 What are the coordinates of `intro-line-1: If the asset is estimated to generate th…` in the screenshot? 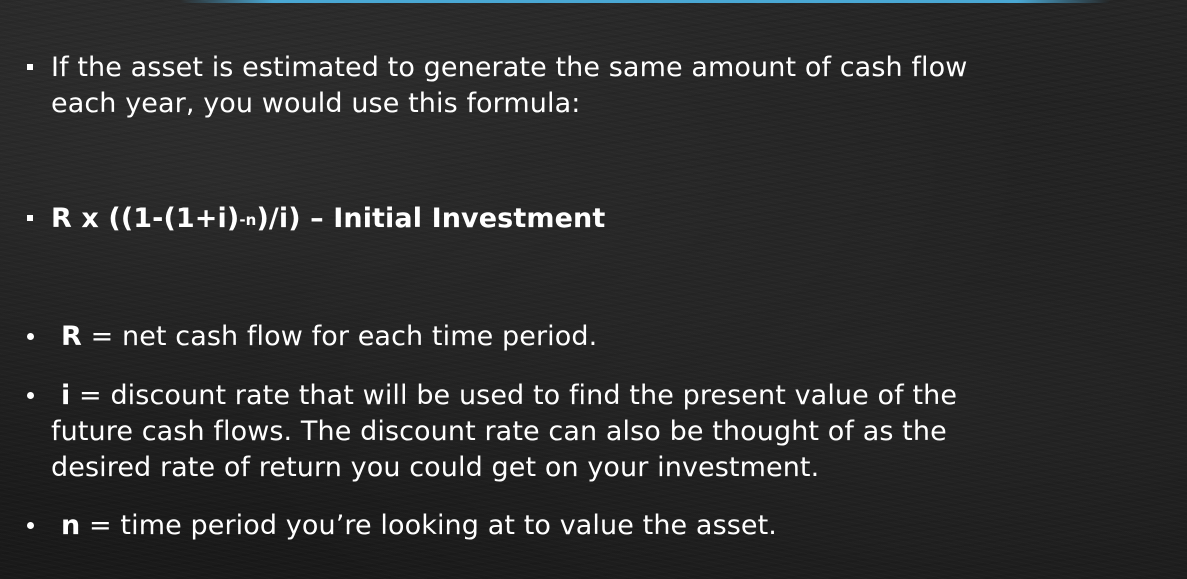 It's located at (509, 67).